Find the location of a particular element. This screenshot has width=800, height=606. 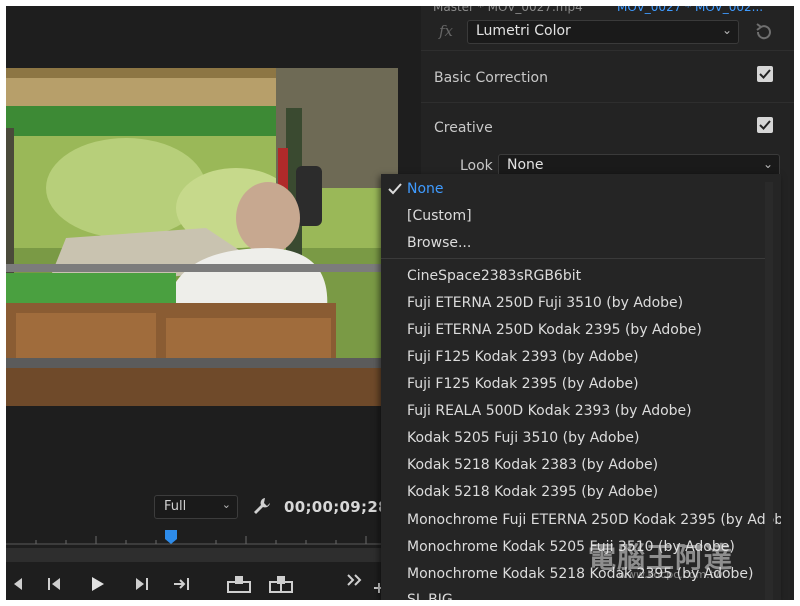

checkmark-icon is located at coordinates (395, 189).